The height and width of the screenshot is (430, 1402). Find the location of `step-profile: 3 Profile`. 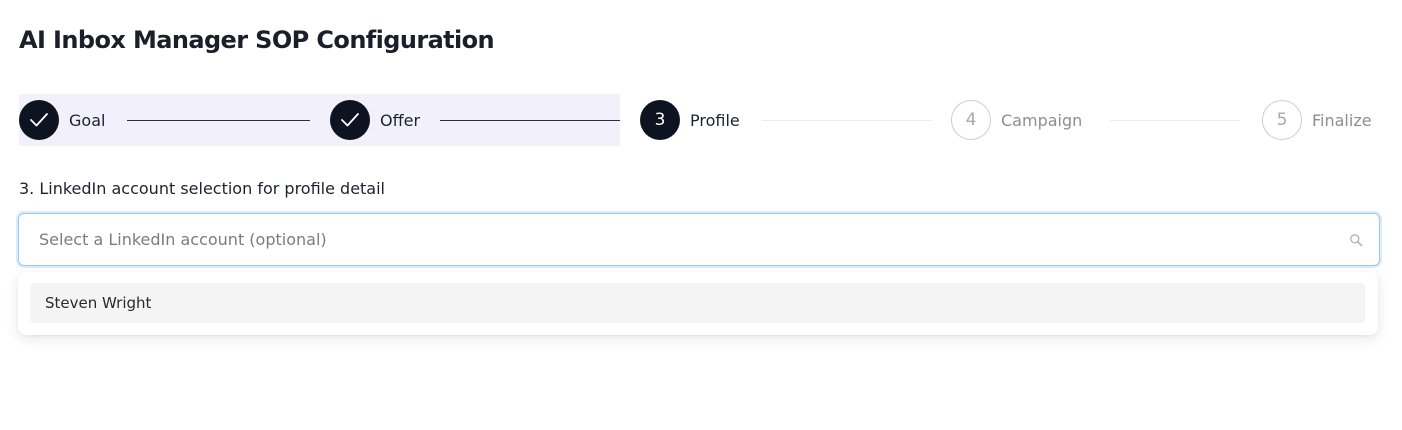

step-profile: 3 Profile is located at coordinates (690, 120).